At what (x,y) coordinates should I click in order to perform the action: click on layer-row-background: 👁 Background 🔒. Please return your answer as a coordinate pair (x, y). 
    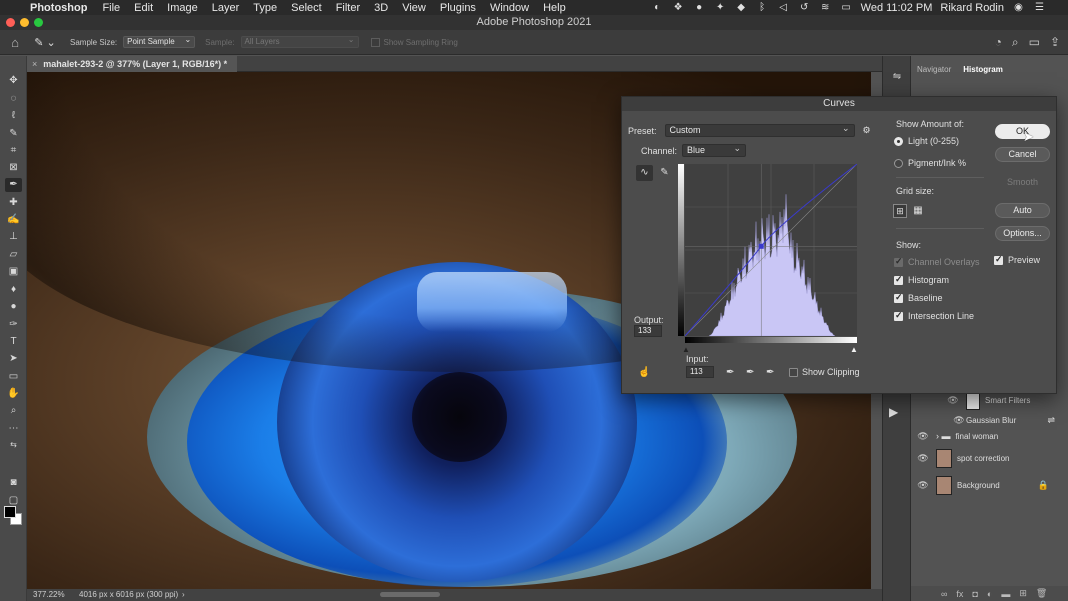
    Looking at the image, I should click on (989, 485).